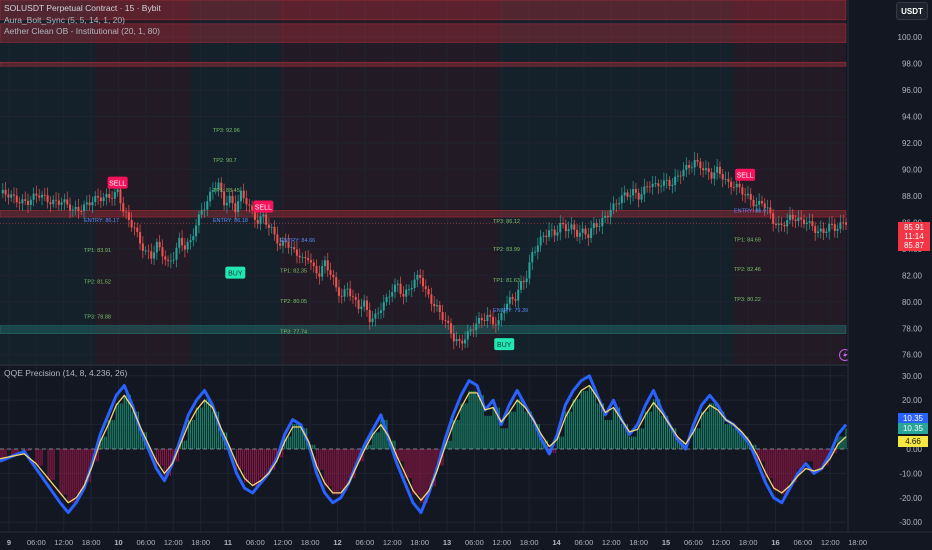 Image resolution: width=932 pixels, height=550 pixels. What do you see at coordinates (775, 542) in the screenshot?
I see `time-tick-label: 16` at bounding box center [775, 542].